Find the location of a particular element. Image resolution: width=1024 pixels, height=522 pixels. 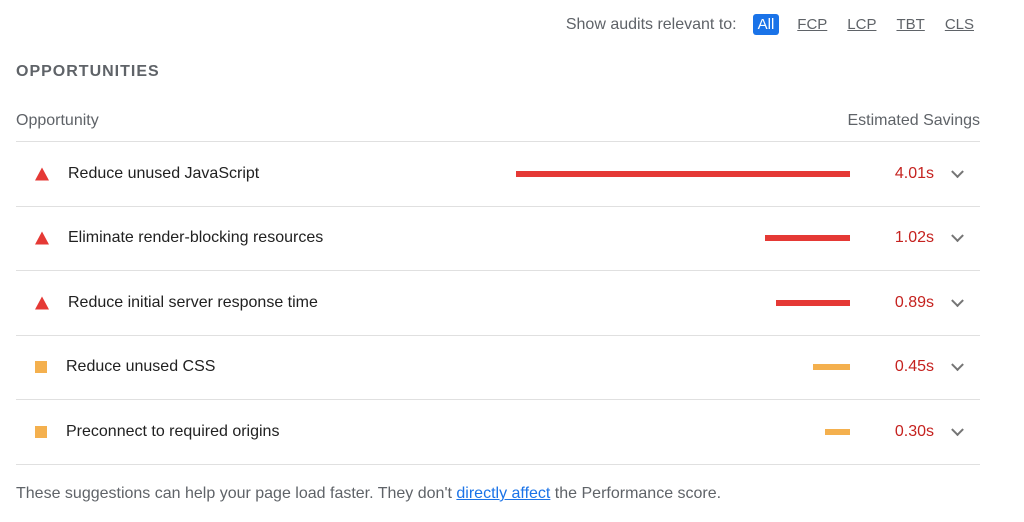

savings-value: 0.30s is located at coordinates (914, 431).